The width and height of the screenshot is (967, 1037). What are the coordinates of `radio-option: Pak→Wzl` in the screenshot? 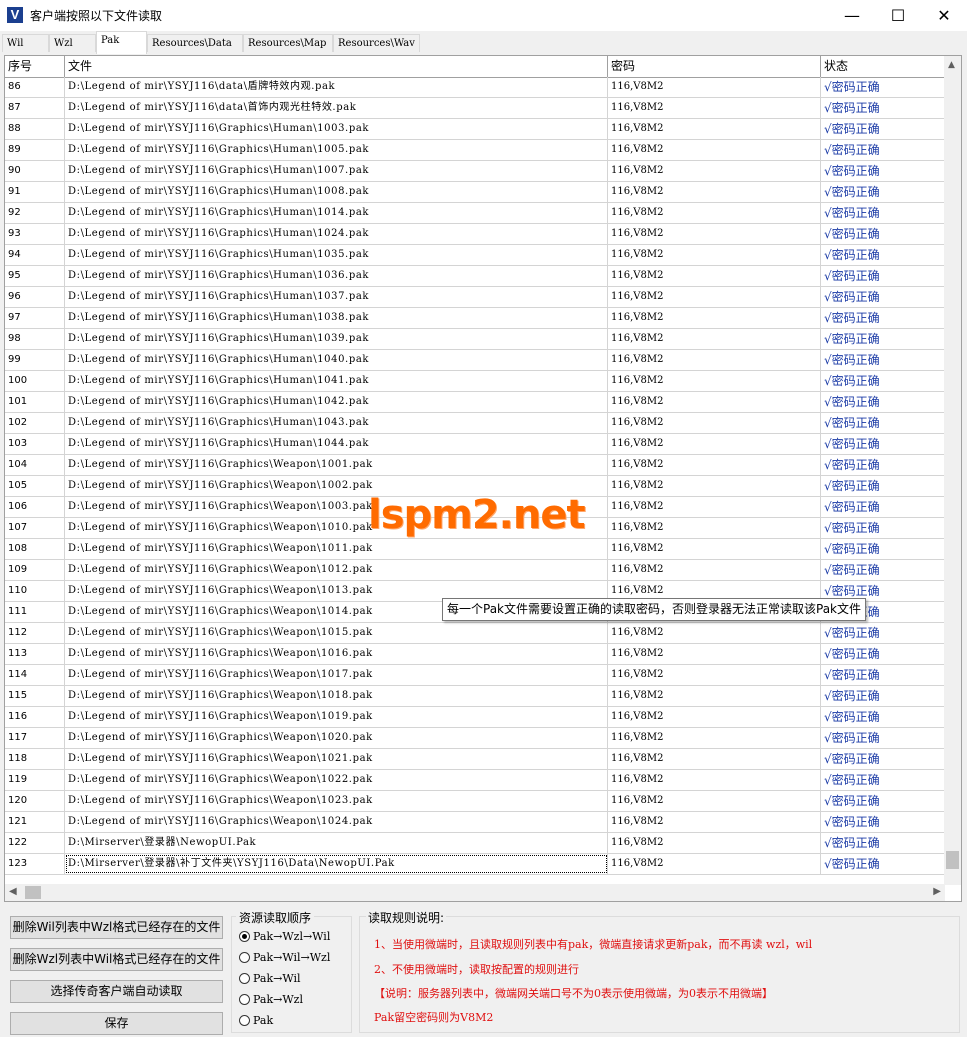 It's located at (271, 999).